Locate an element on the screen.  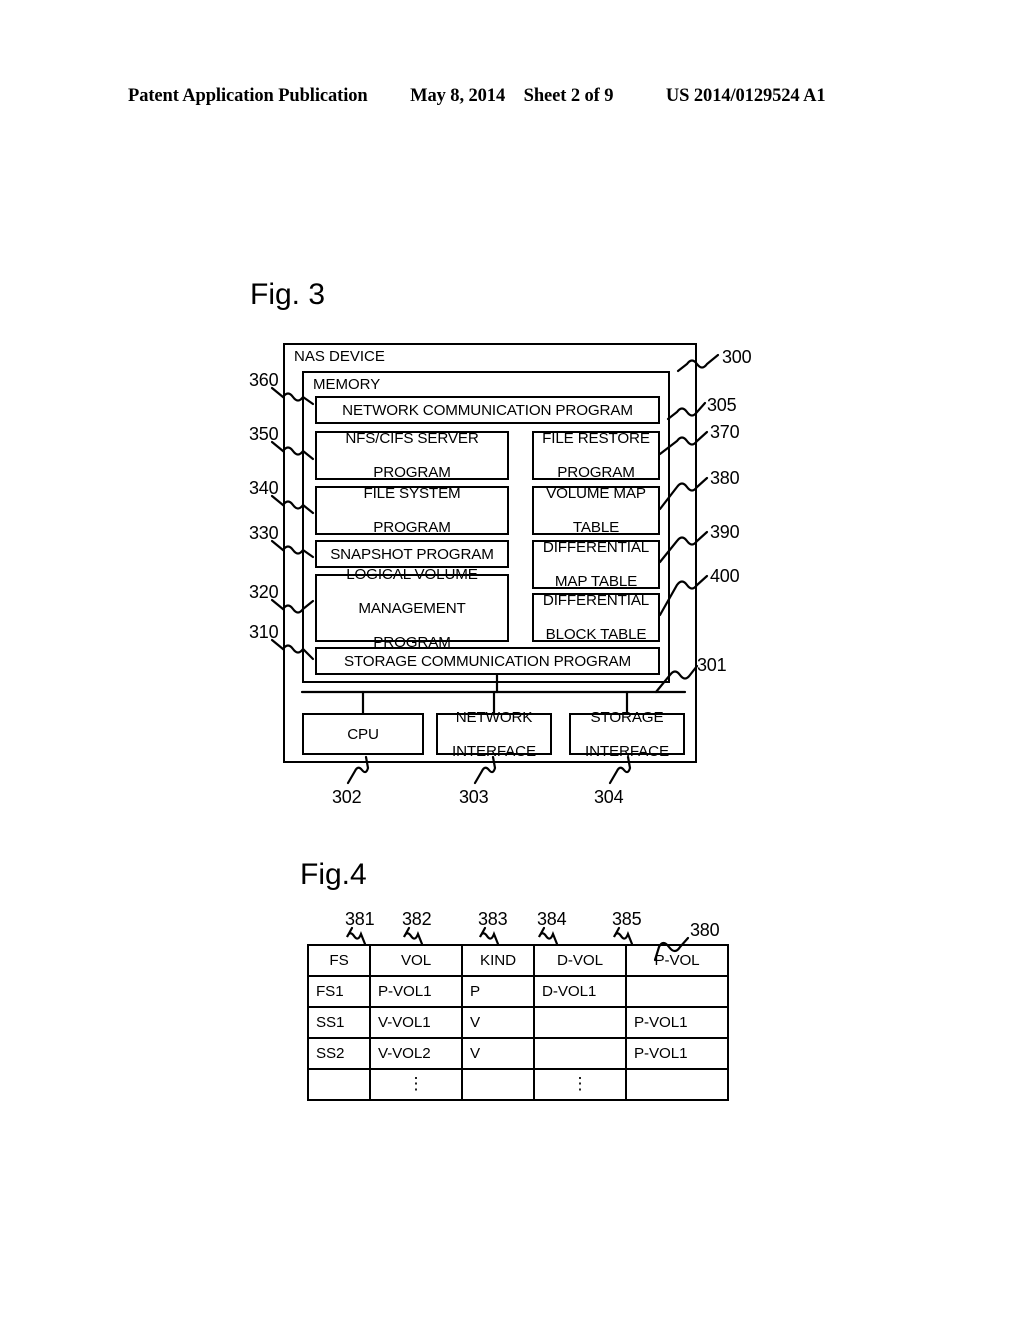
ref-380: 380 is located at coordinates (725, 478).